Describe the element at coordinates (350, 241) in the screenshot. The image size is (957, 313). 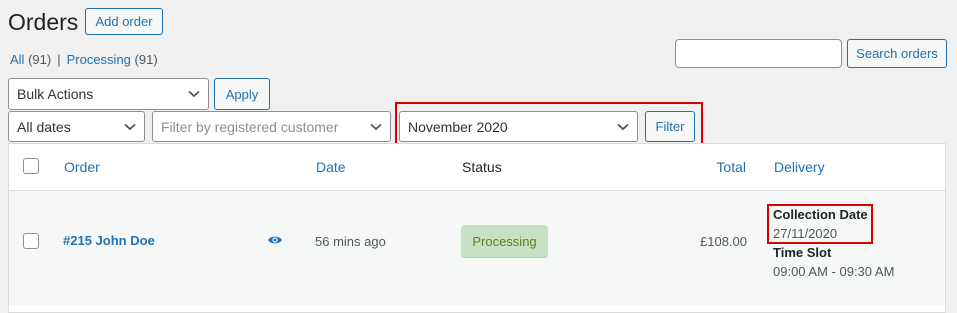
I see `order-date: 56 mins ago` at that location.